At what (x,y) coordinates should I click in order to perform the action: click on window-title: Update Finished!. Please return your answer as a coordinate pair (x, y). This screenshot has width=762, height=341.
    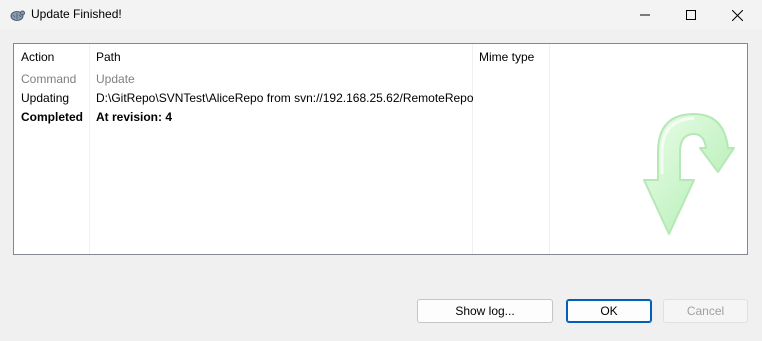
    Looking at the image, I should click on (76, 14).